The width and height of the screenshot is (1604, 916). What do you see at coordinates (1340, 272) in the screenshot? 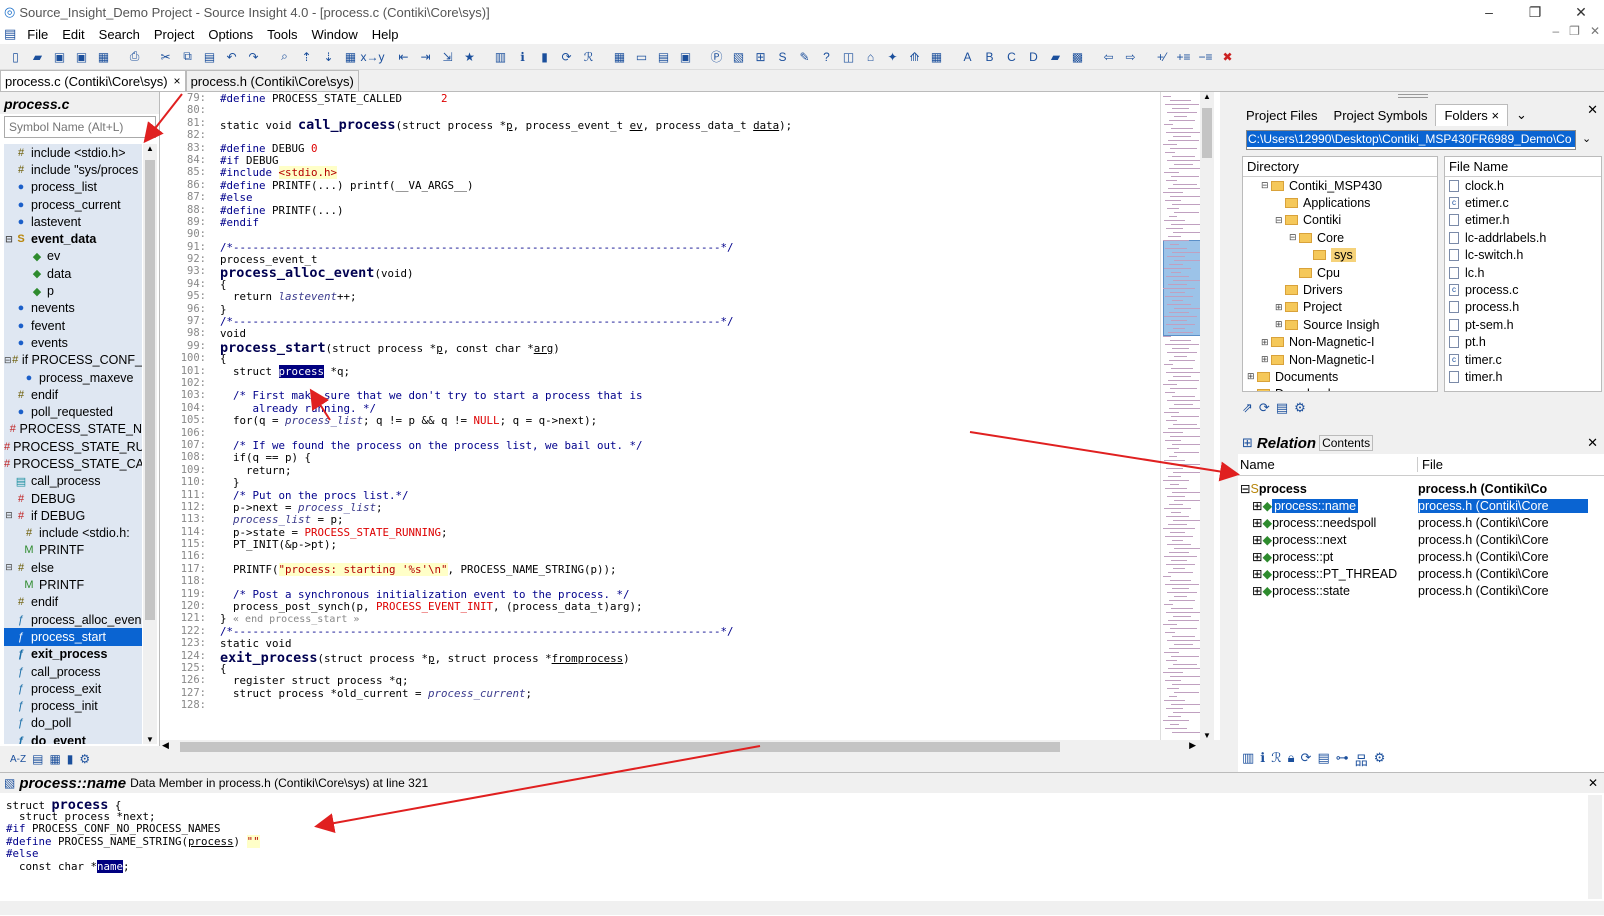
I see `directory-item: Cpu` at bounding box center [1340, 272].